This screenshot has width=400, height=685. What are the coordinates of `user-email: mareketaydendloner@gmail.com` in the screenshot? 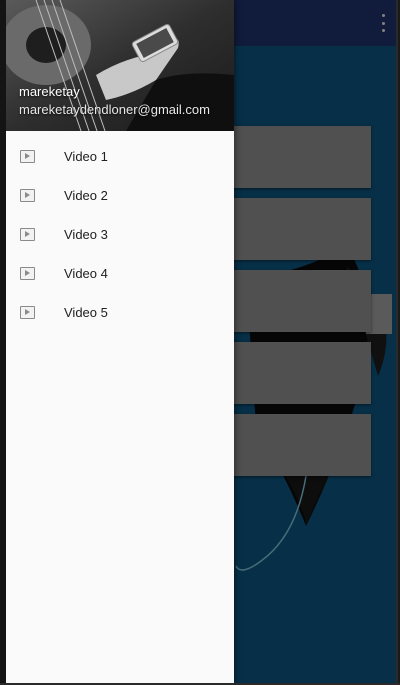 It's located at (114, 109).